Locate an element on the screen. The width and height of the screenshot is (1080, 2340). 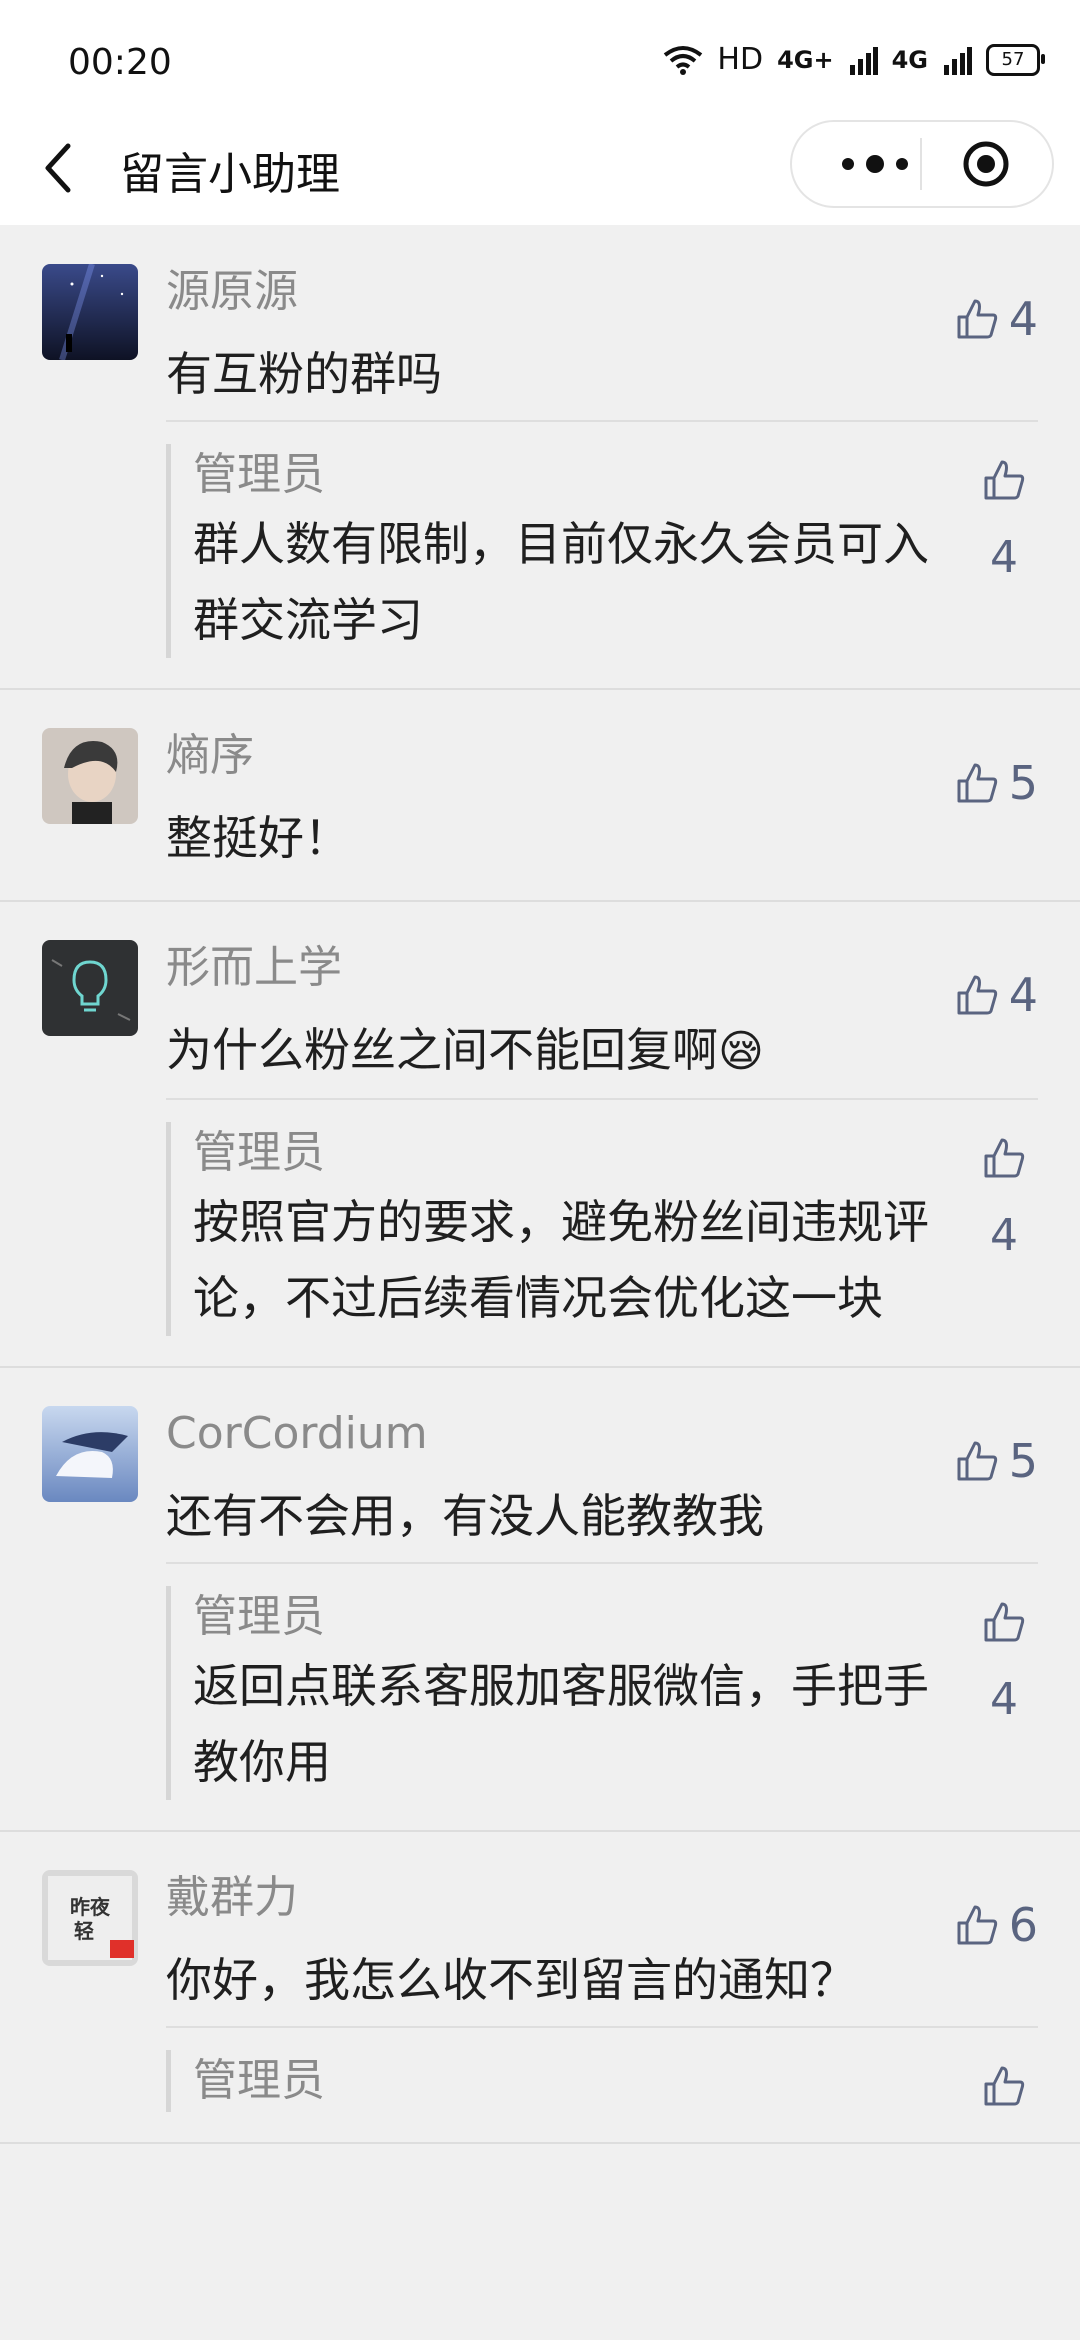
commenter-name: 戴群力 is located at coordinates (232, 1897).